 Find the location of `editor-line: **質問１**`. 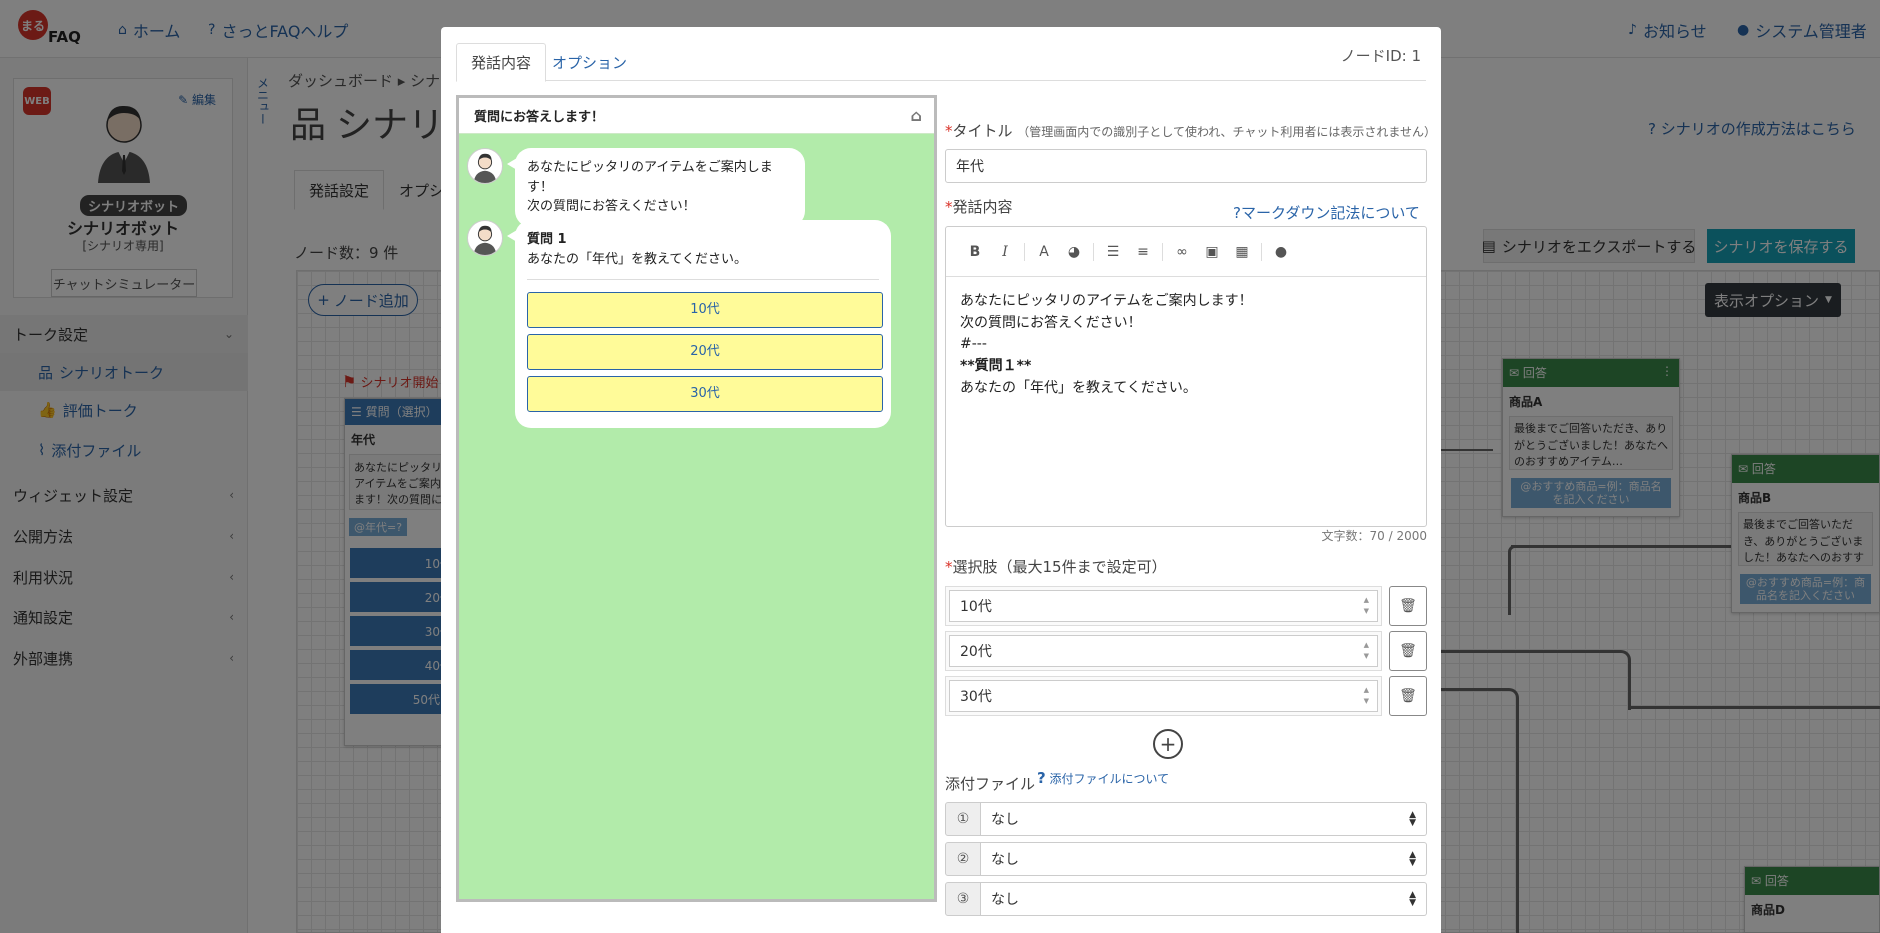

editor-line: **質問１** is located at coordinates (996, 366).